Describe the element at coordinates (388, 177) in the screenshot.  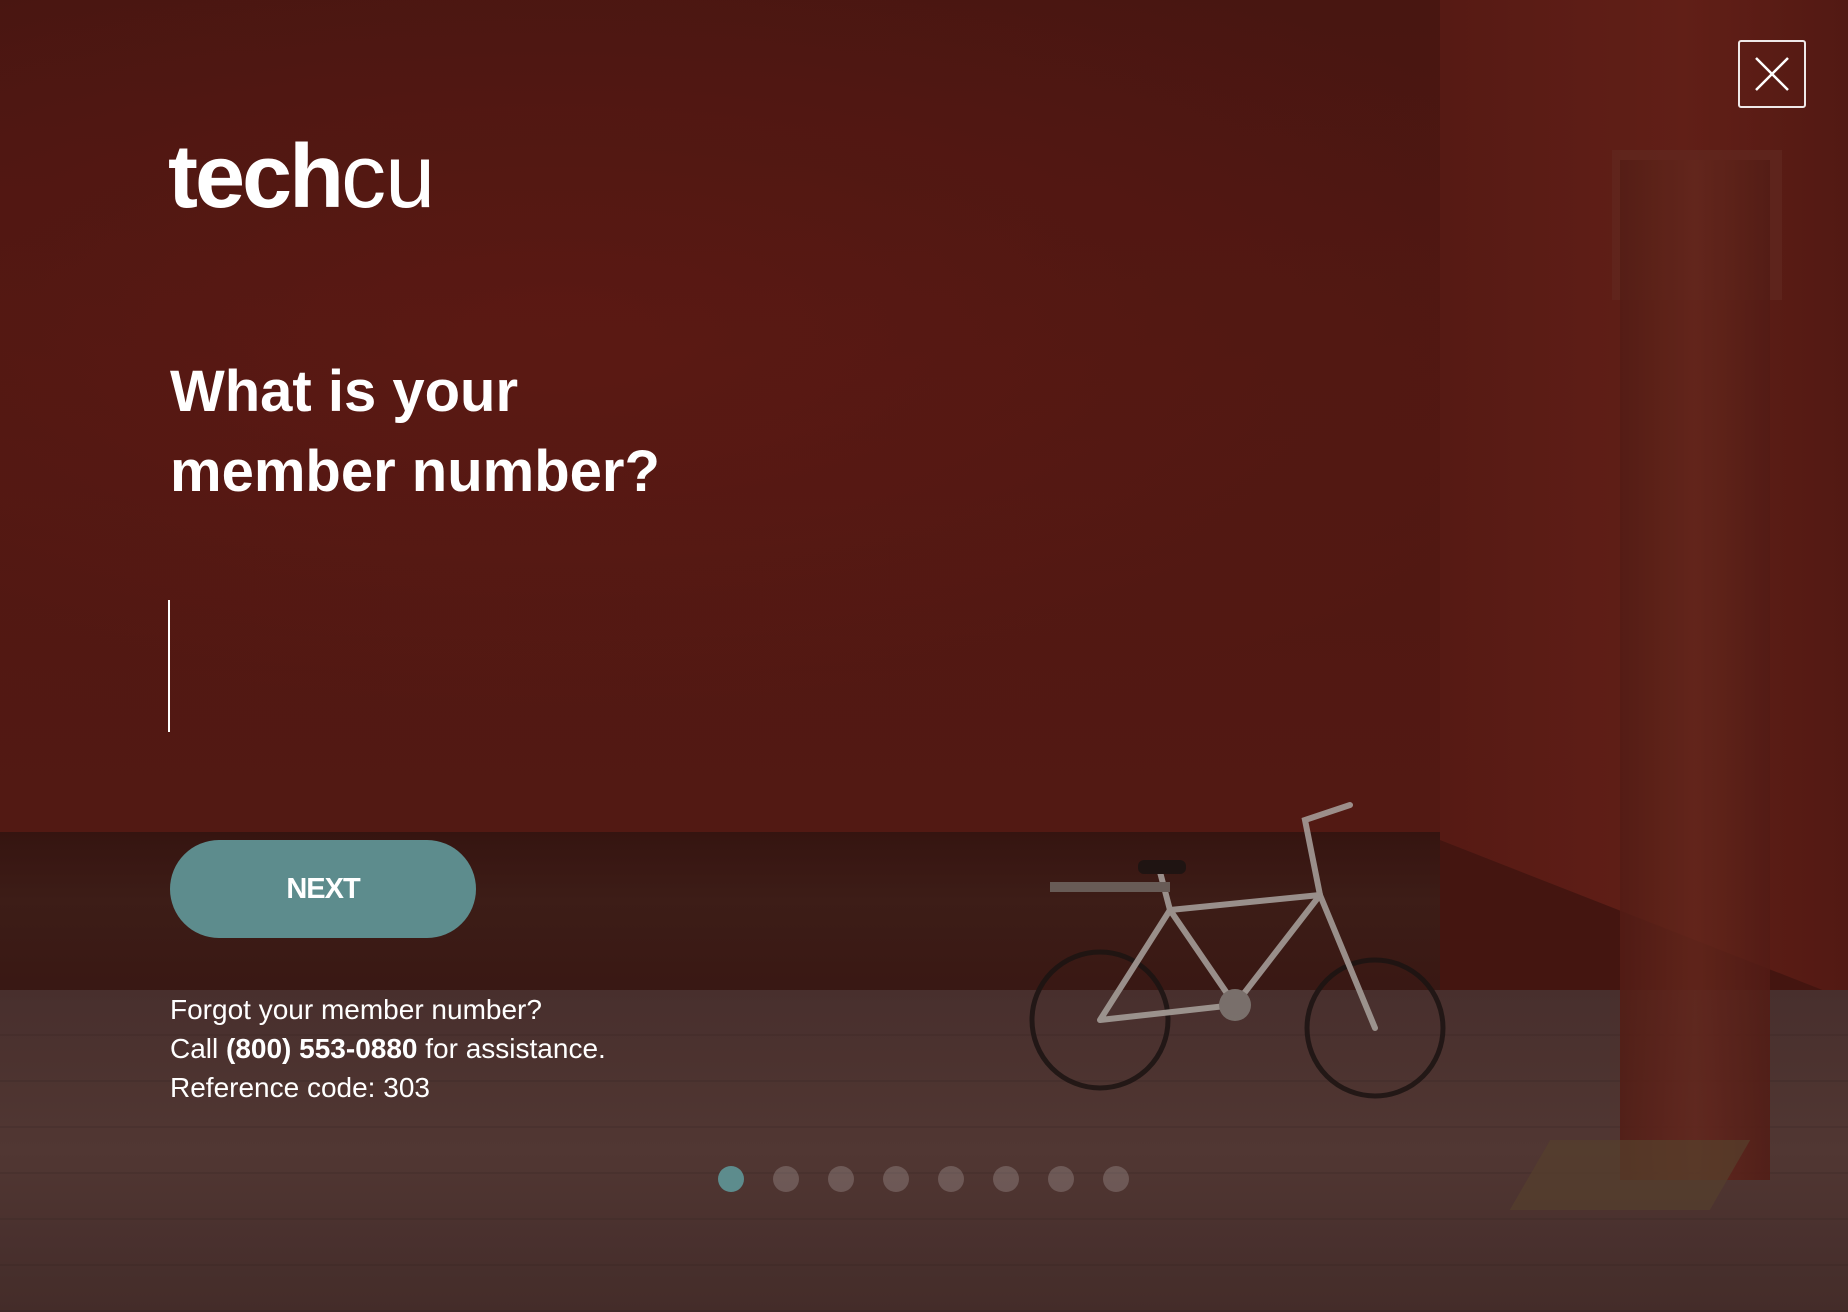
I see `logo-text-light: cu` at that location.